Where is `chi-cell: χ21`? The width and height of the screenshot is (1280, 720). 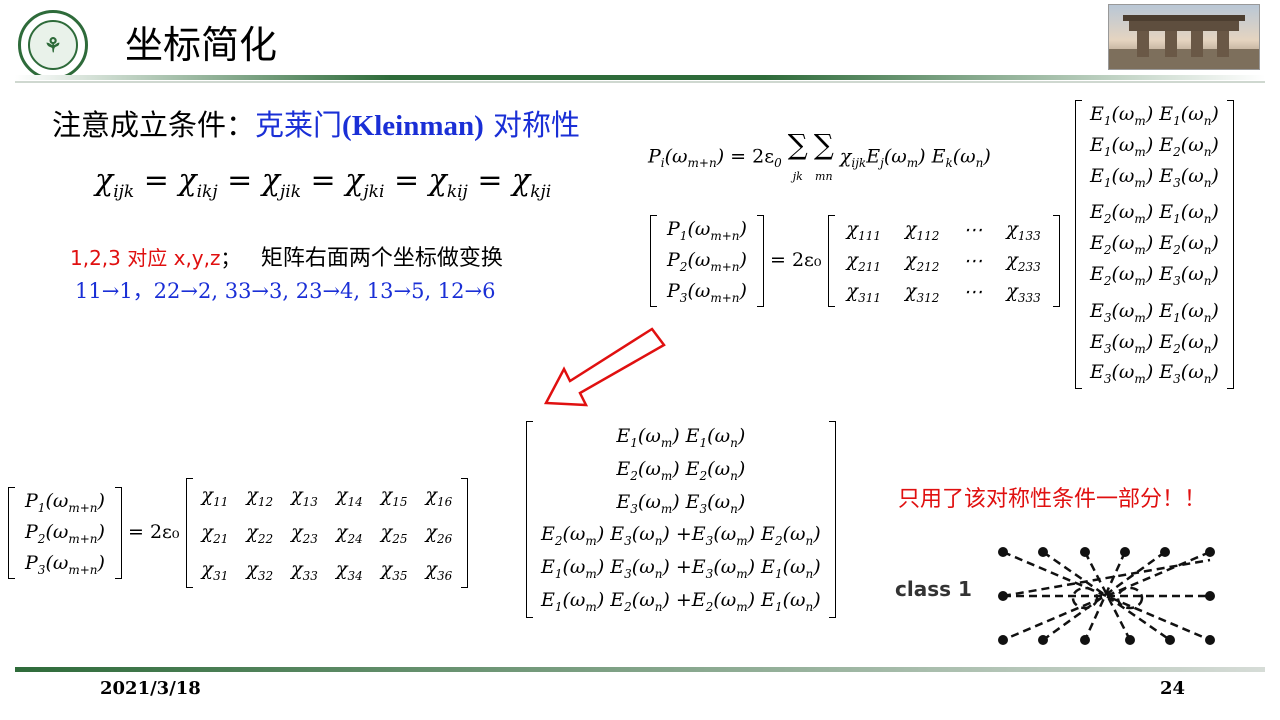
chi-cell: χ21 is located at coordinates (215, 533).